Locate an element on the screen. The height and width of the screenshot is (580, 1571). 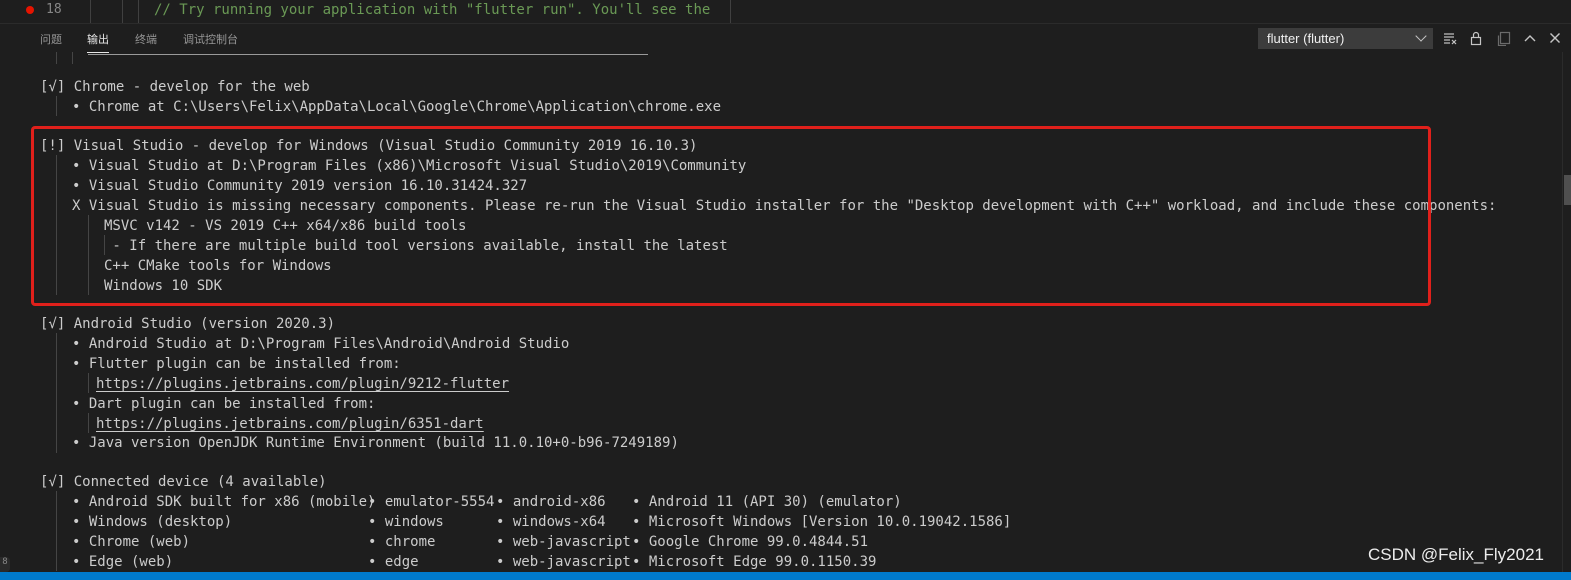
scrolled-link-underline is located at coordinates (368, 54).